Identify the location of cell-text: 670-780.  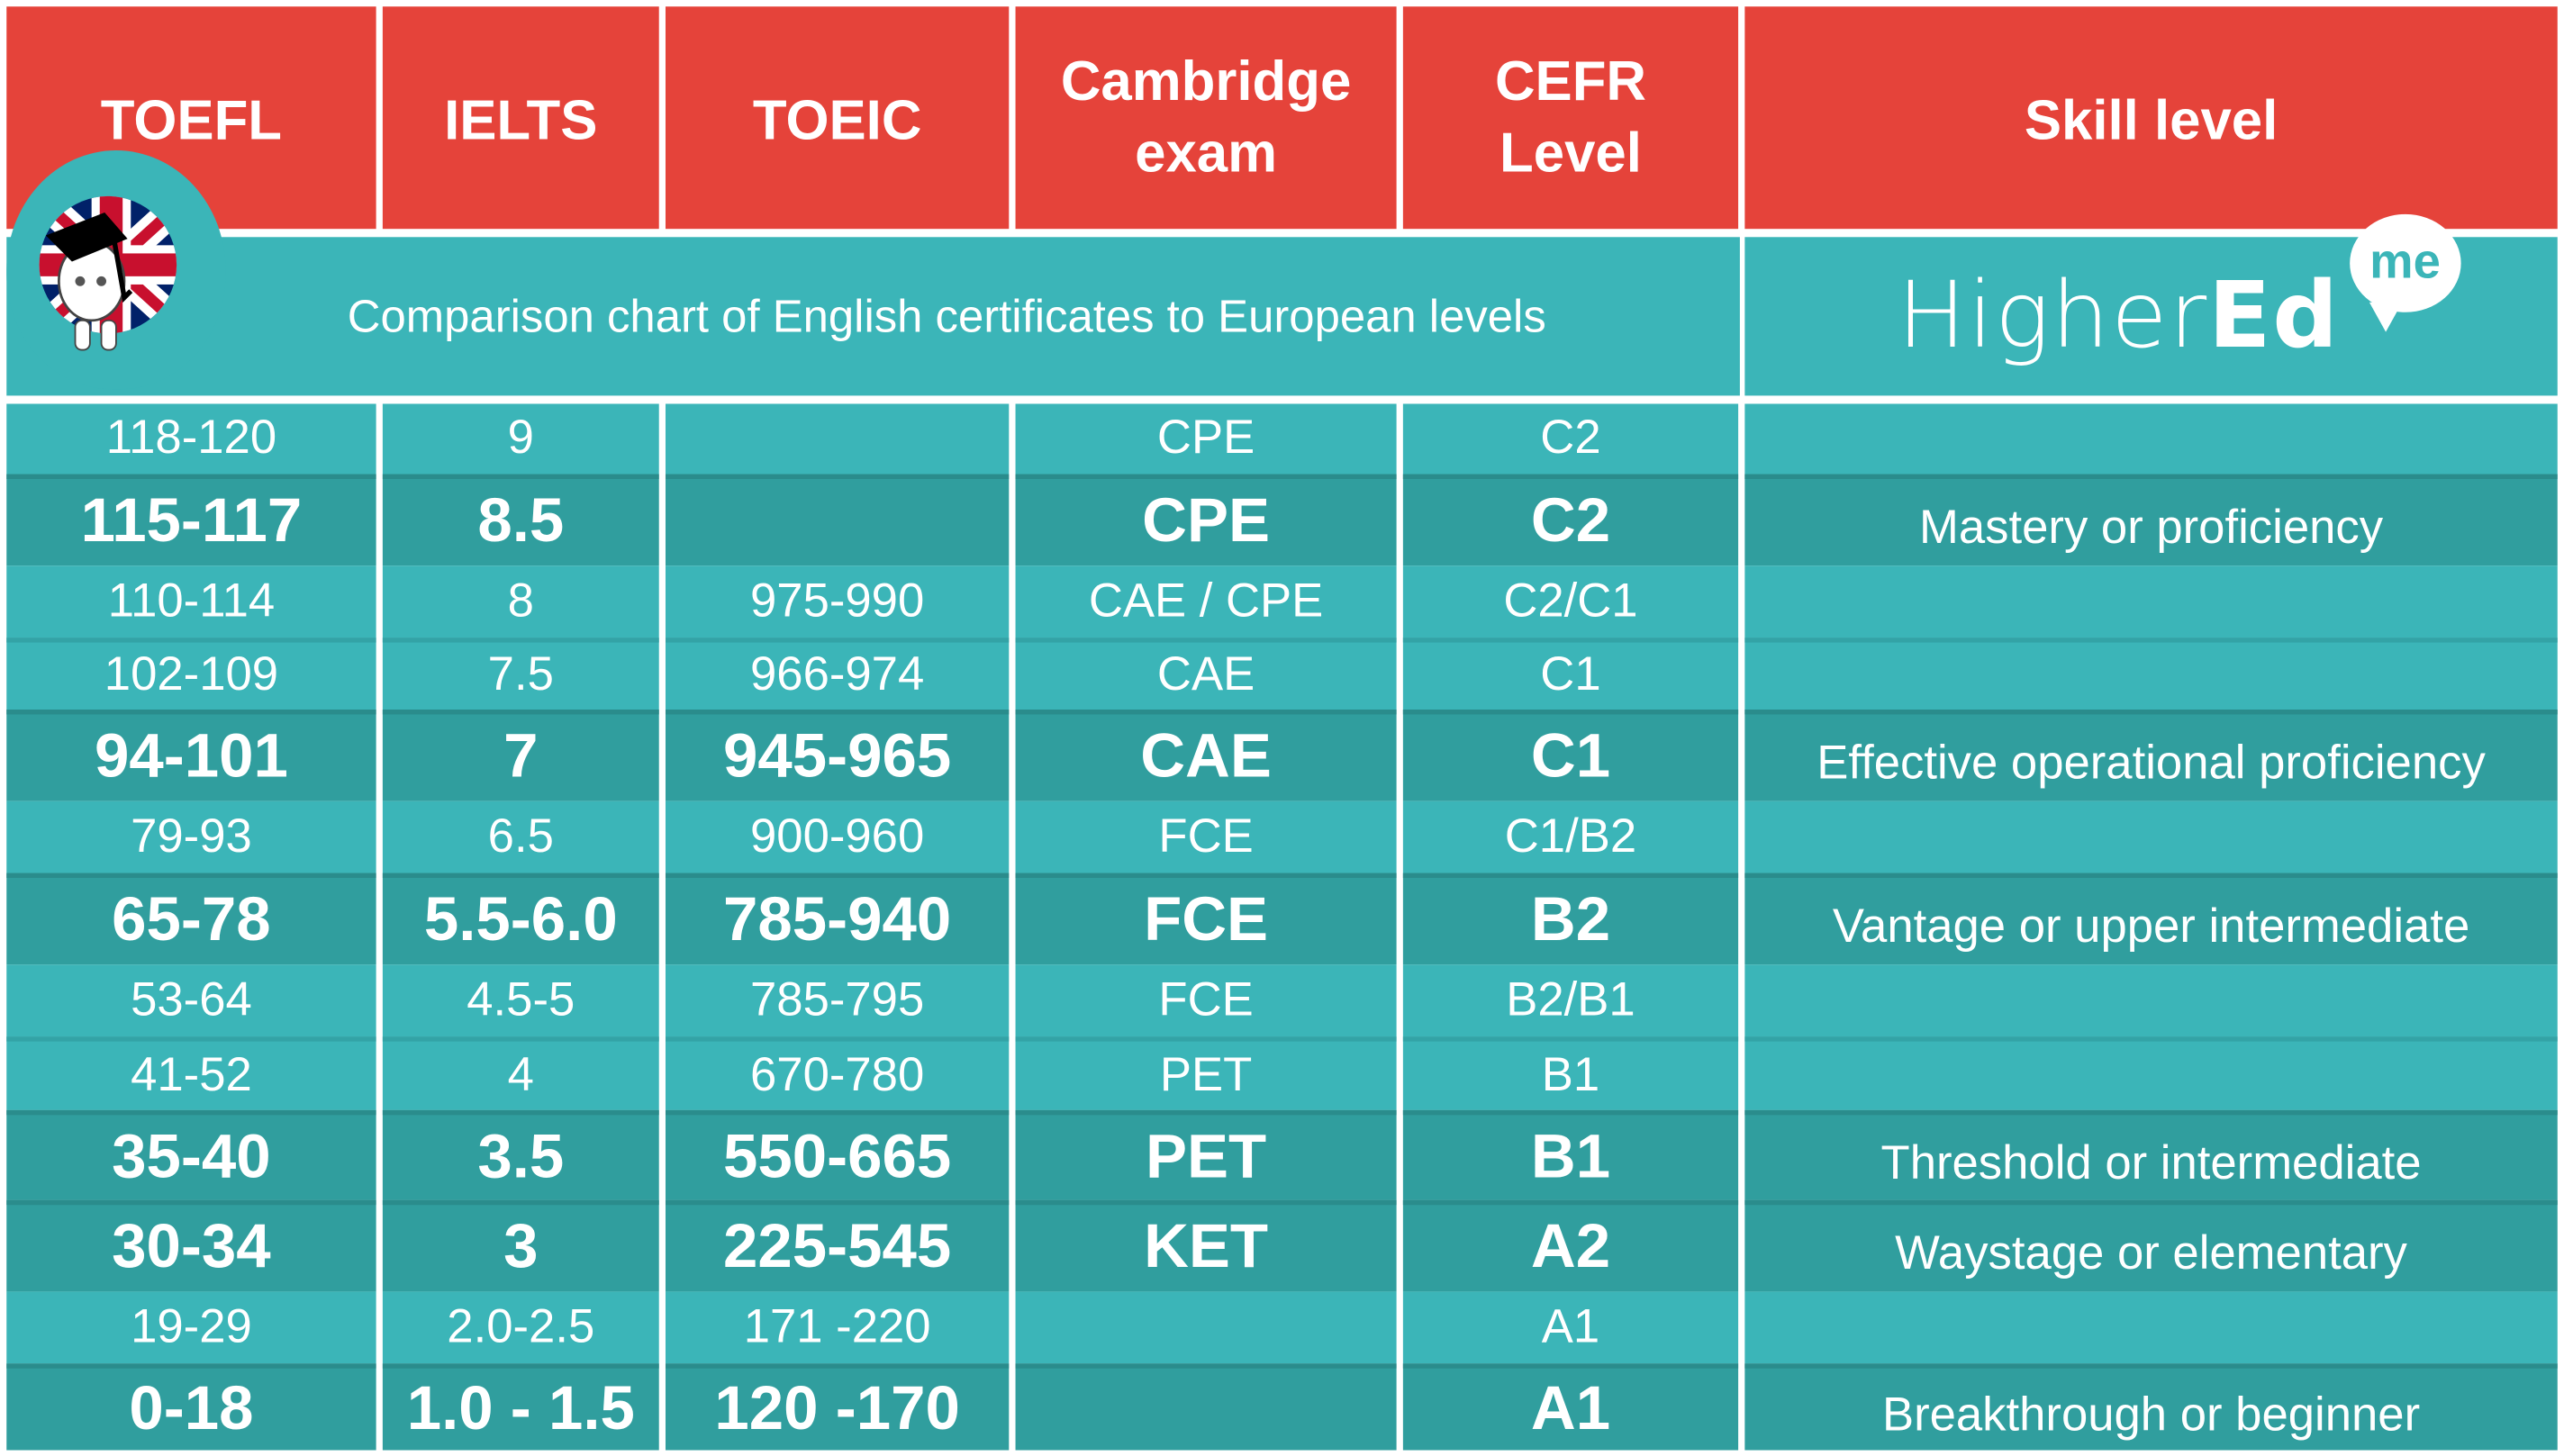
(837, 1074).